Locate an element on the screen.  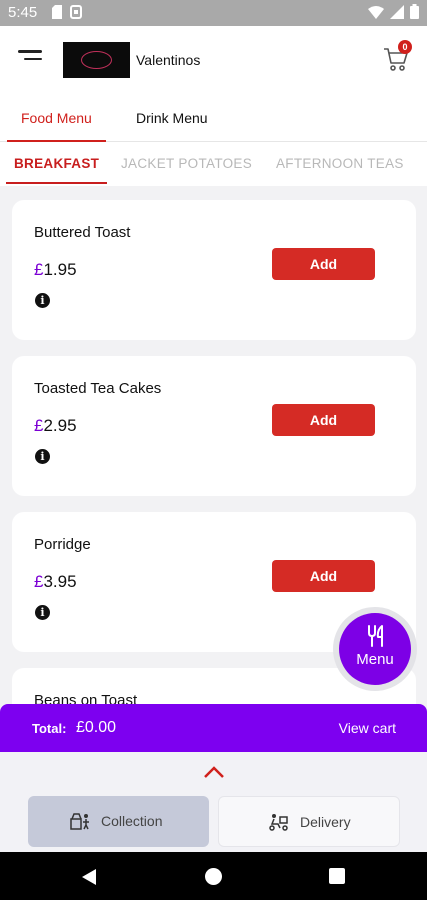
sim-card-icon is located at coordinates (57, 14).